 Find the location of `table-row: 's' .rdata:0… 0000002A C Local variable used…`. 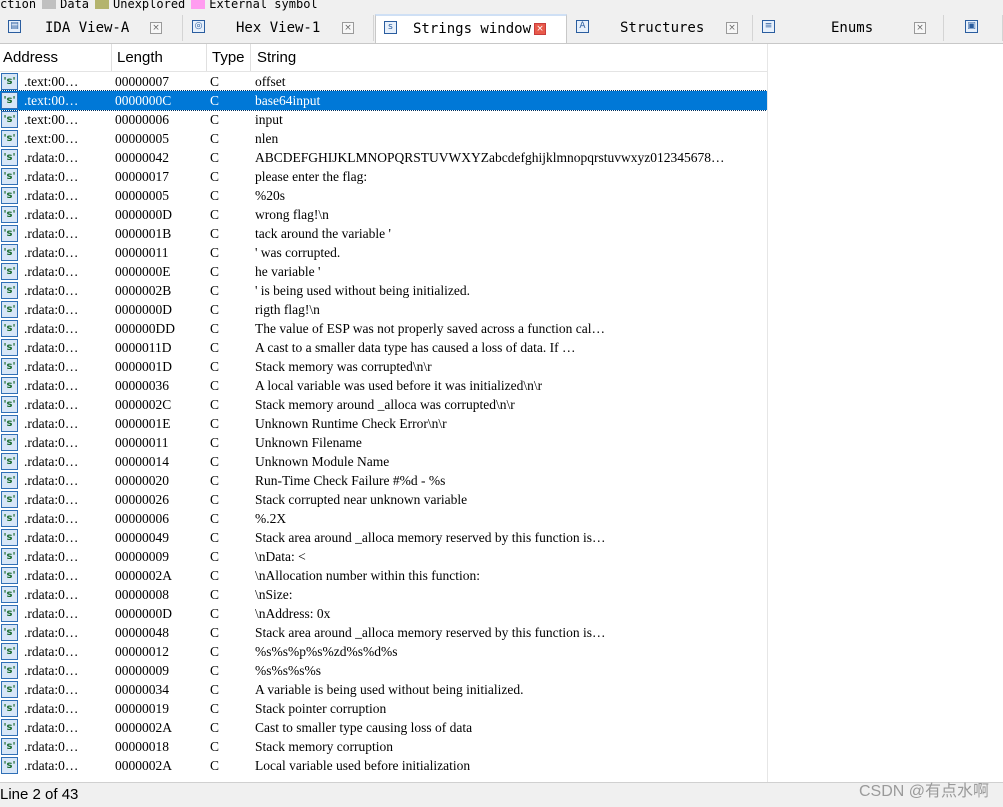

table-row: 's' .rdata:0… 0000002A C Local variable used… is located at coordinates (383, 765).